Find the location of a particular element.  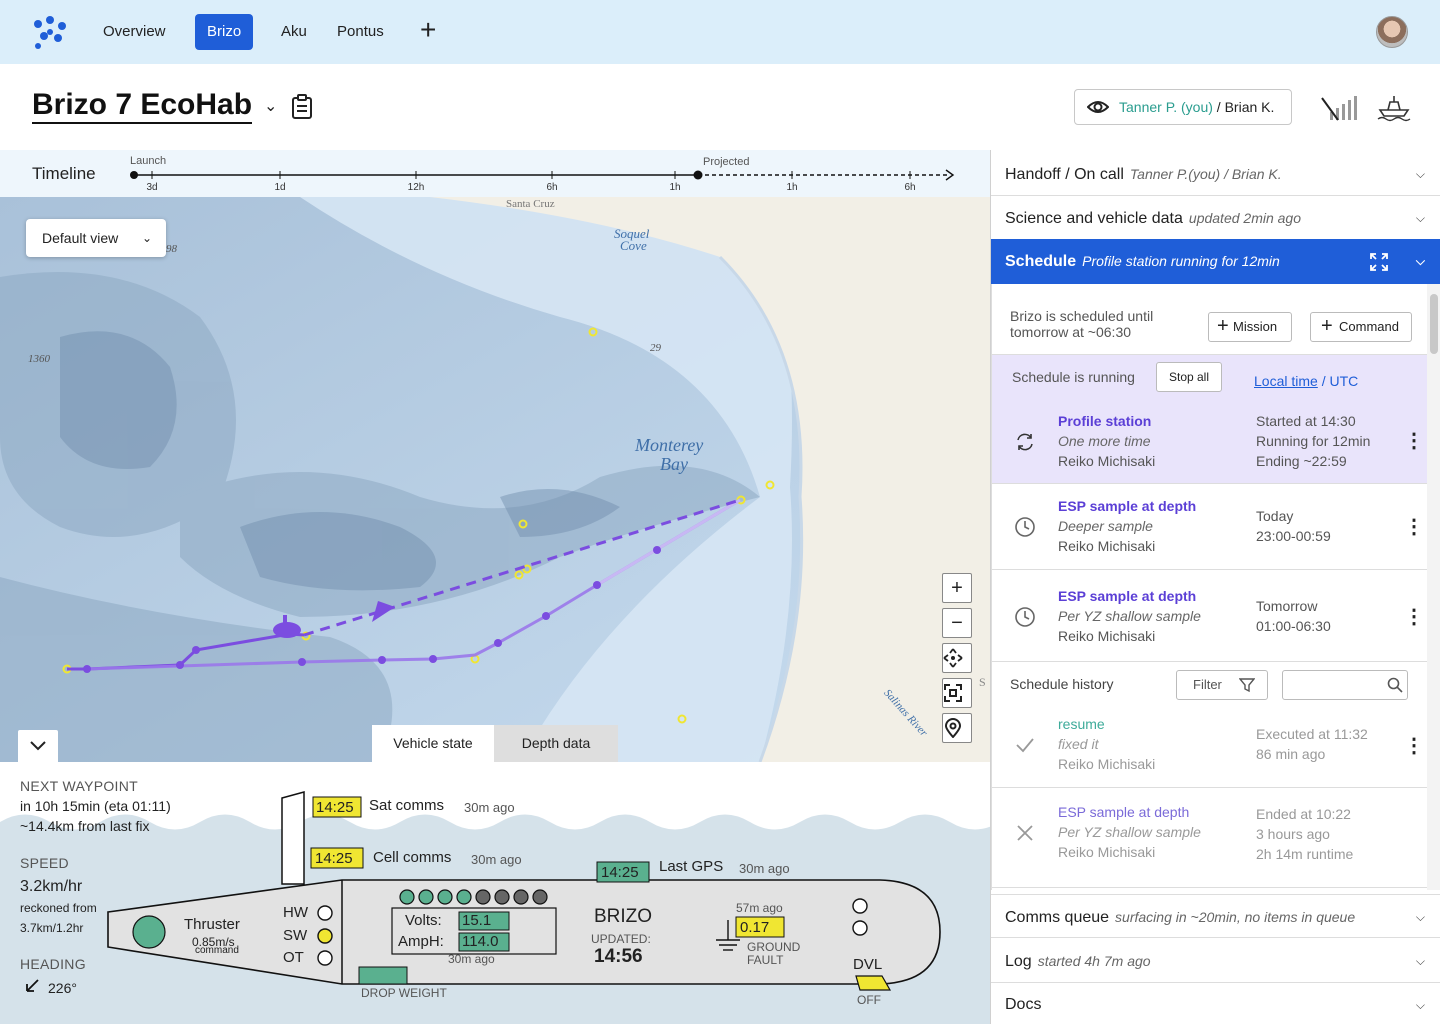

pan-button is located at coordinates (957, 658).